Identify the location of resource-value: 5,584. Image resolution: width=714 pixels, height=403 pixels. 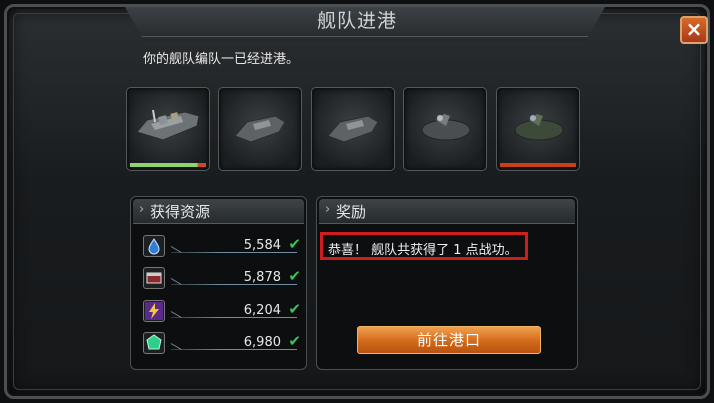
(262, 245).